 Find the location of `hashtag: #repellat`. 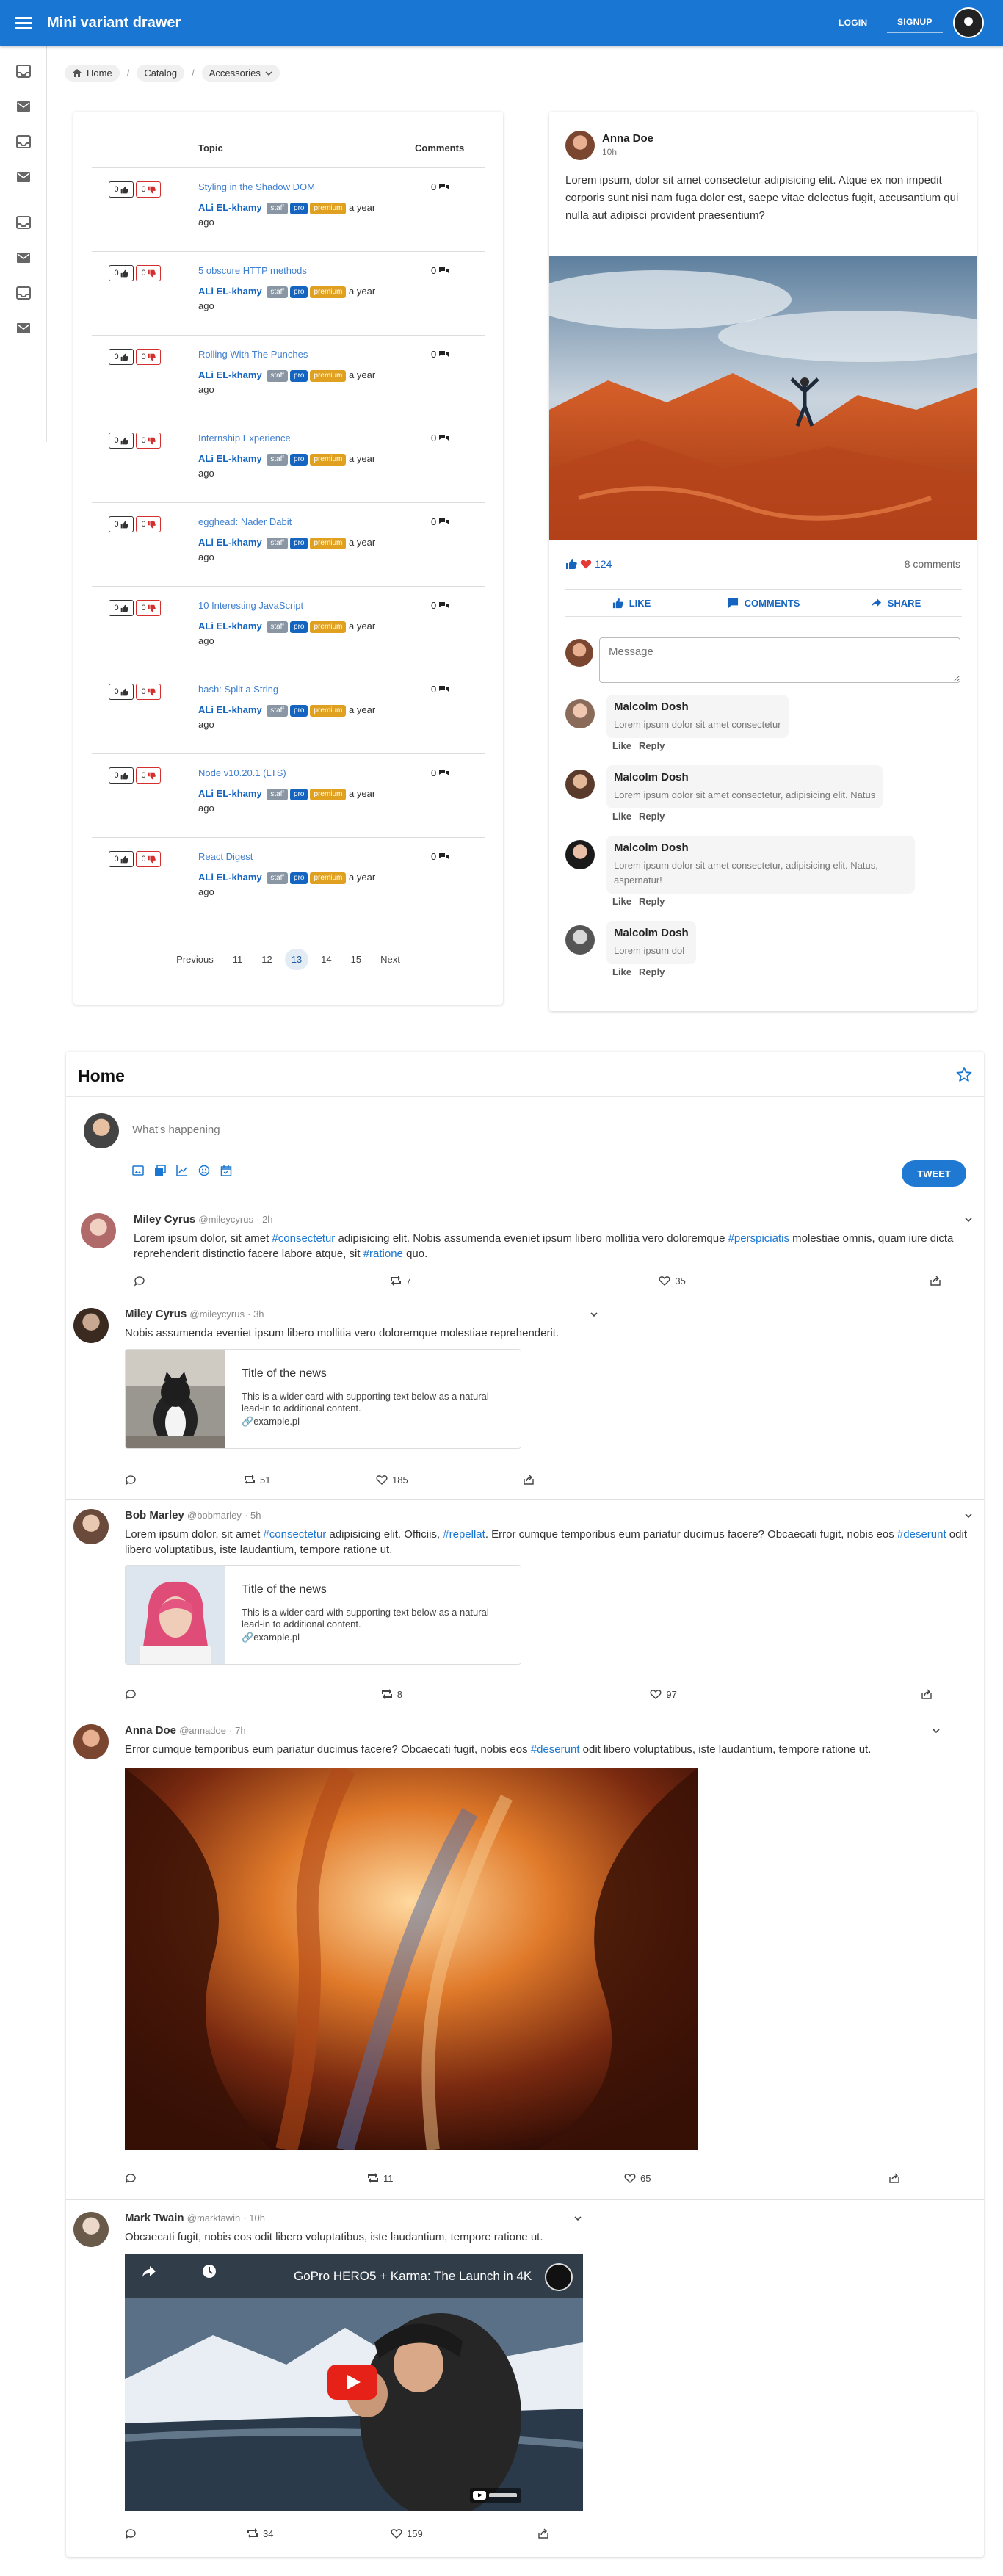

hashtag: #repellat is located at coordinates (464, 1534).